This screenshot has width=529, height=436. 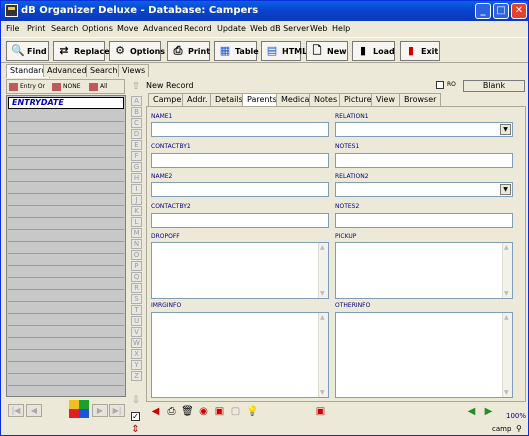 I want to click on trash-icon: 🗑, so click(x=187, y=411).